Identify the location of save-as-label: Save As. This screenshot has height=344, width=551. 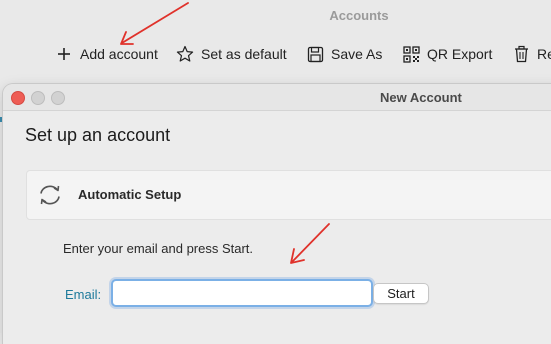
(357, 54).